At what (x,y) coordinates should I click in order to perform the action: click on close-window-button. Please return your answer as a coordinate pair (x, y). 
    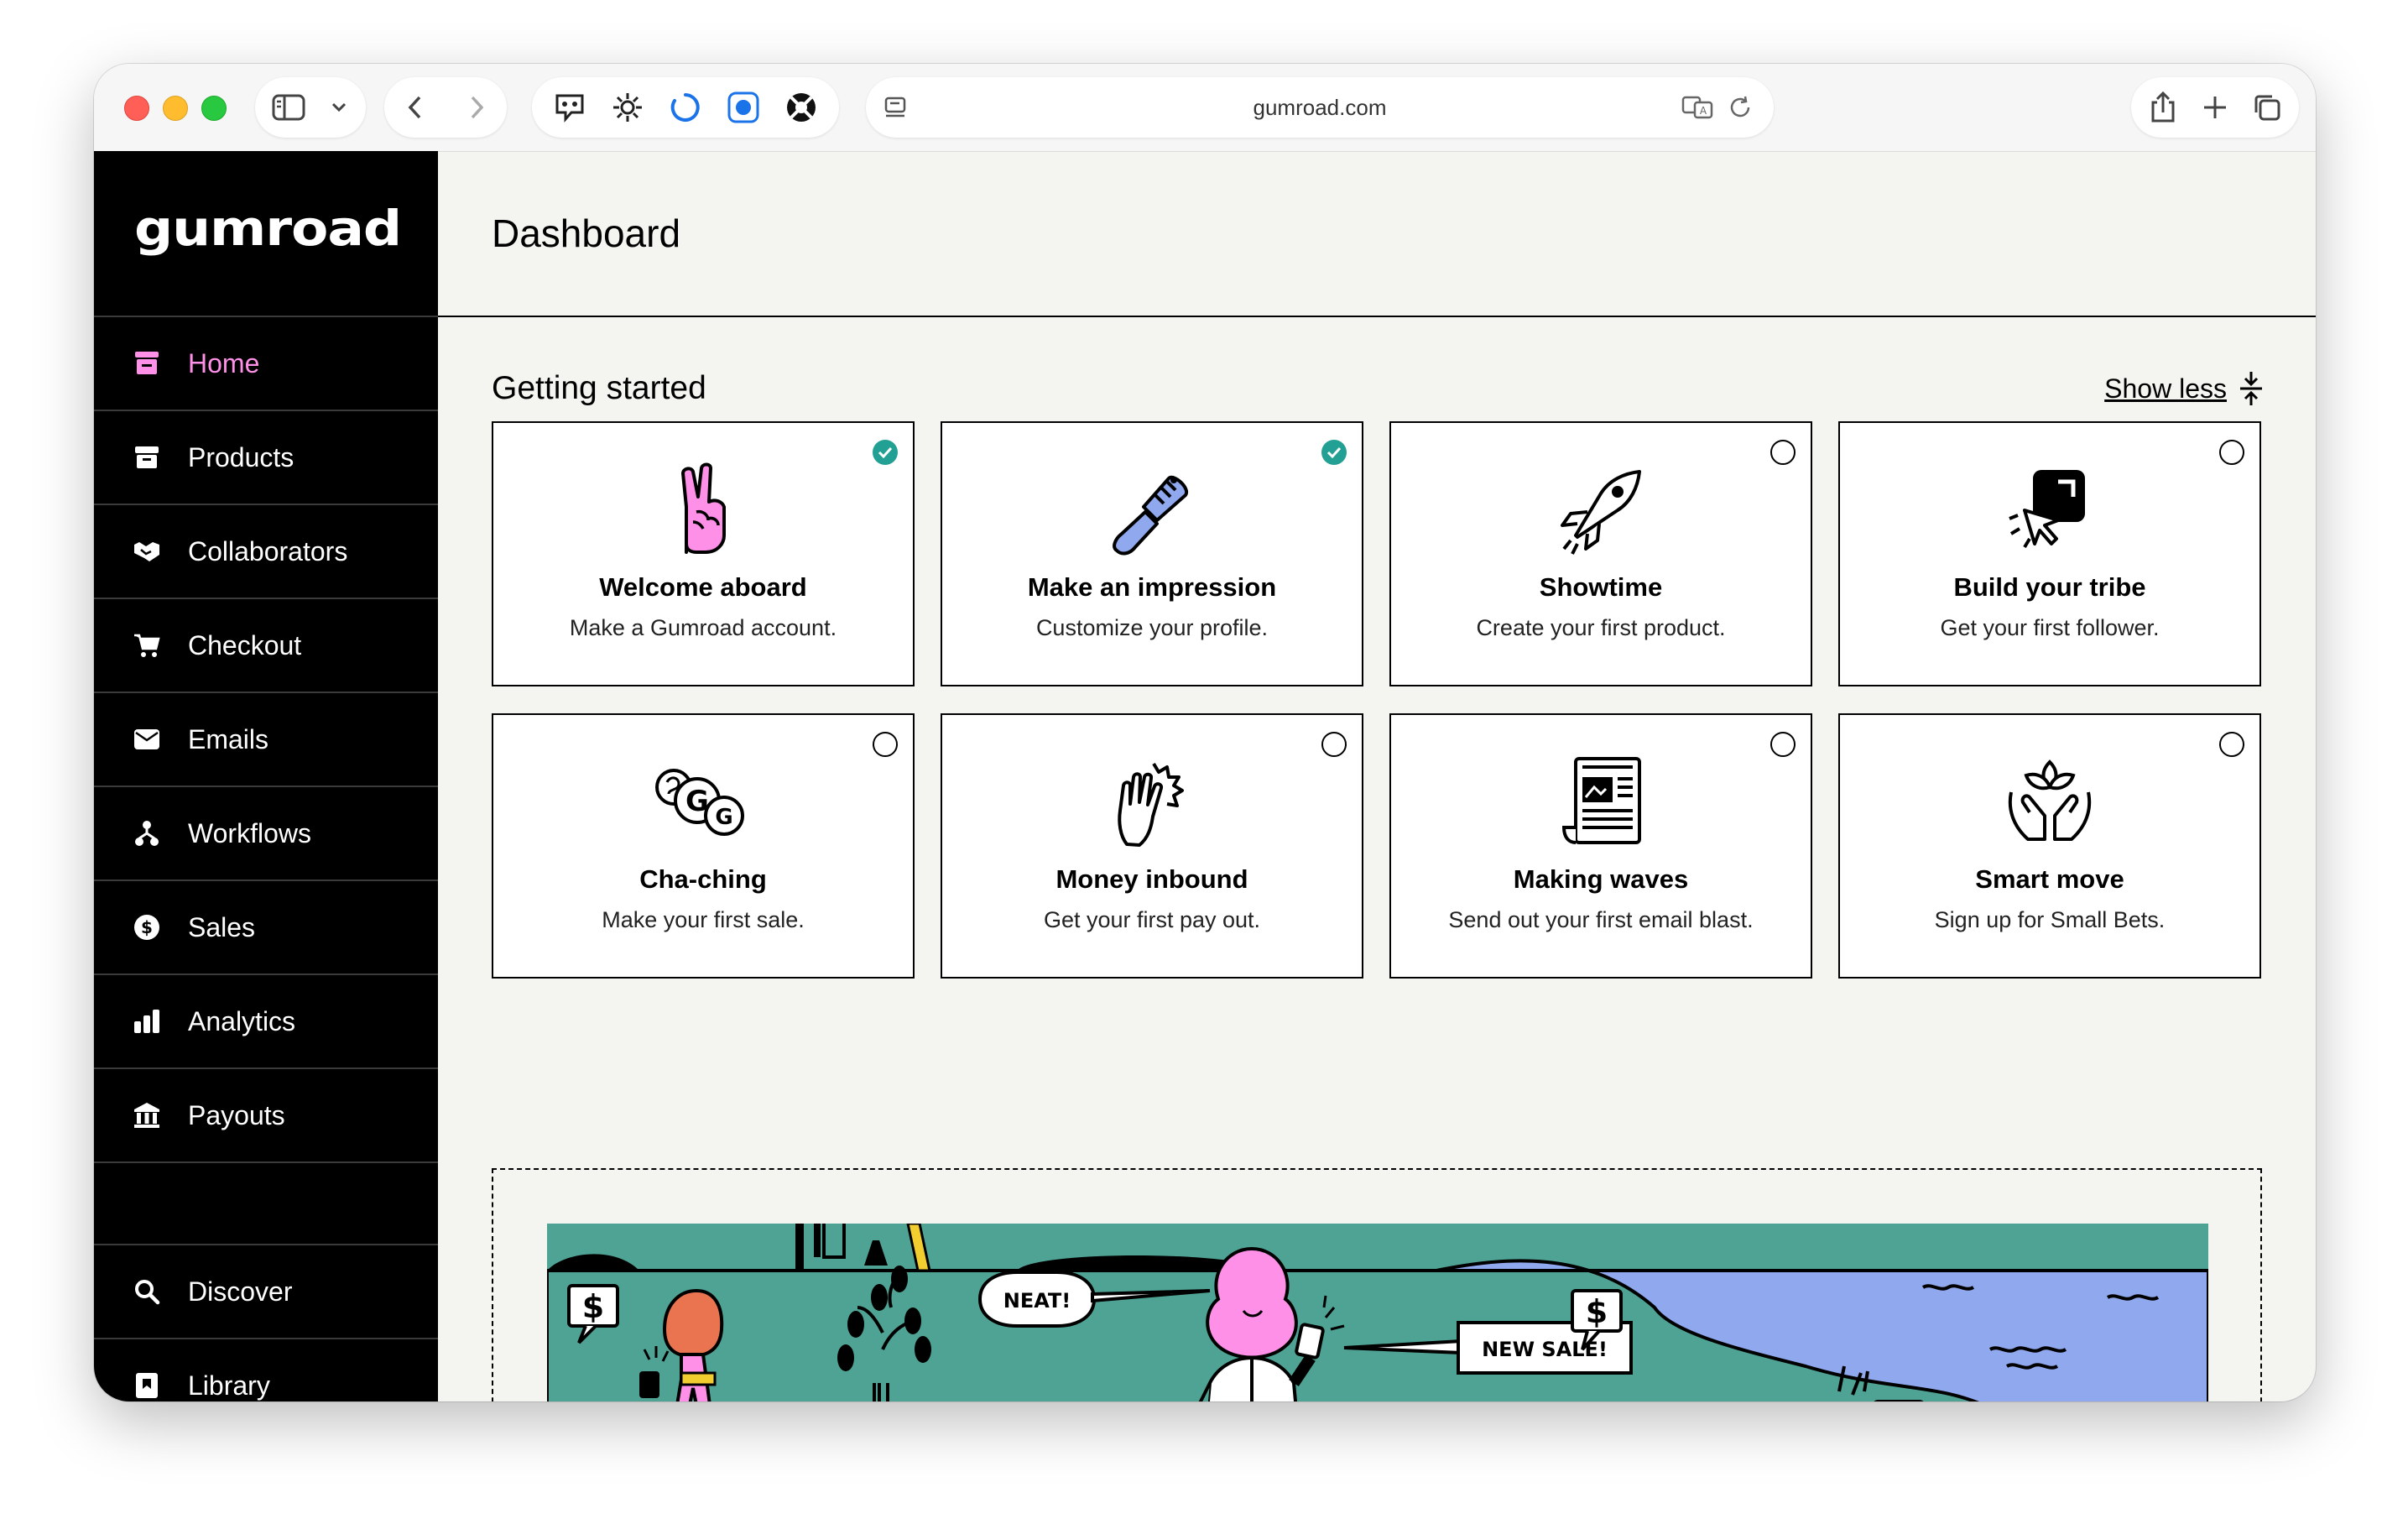
    Looking at the image, I should click on (136, 108).